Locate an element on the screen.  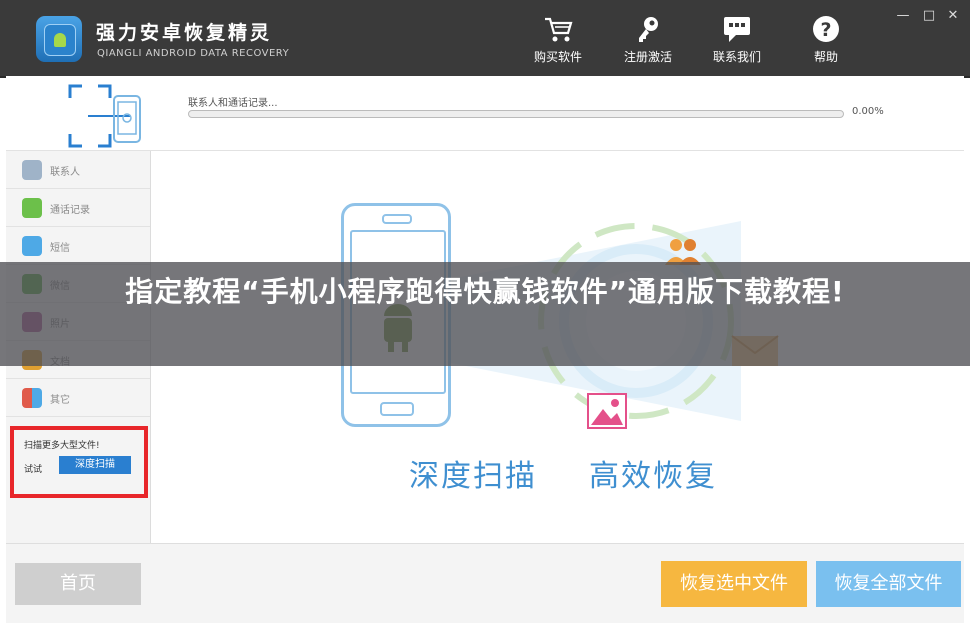
buy-software-label: 购买软件 is located at coordinates (557, 57).